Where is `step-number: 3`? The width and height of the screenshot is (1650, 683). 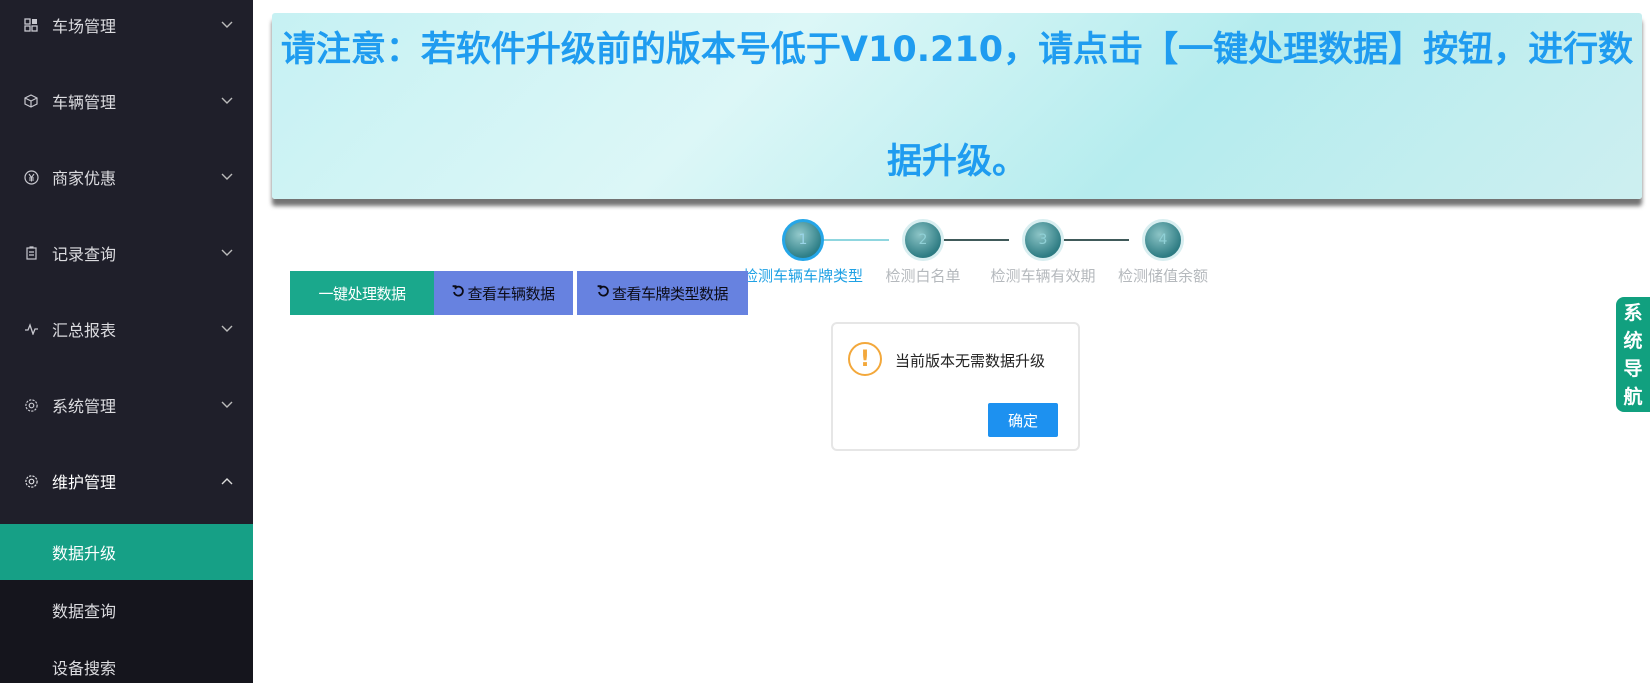
step-number: 3 is located at coordinates (1043, 240).